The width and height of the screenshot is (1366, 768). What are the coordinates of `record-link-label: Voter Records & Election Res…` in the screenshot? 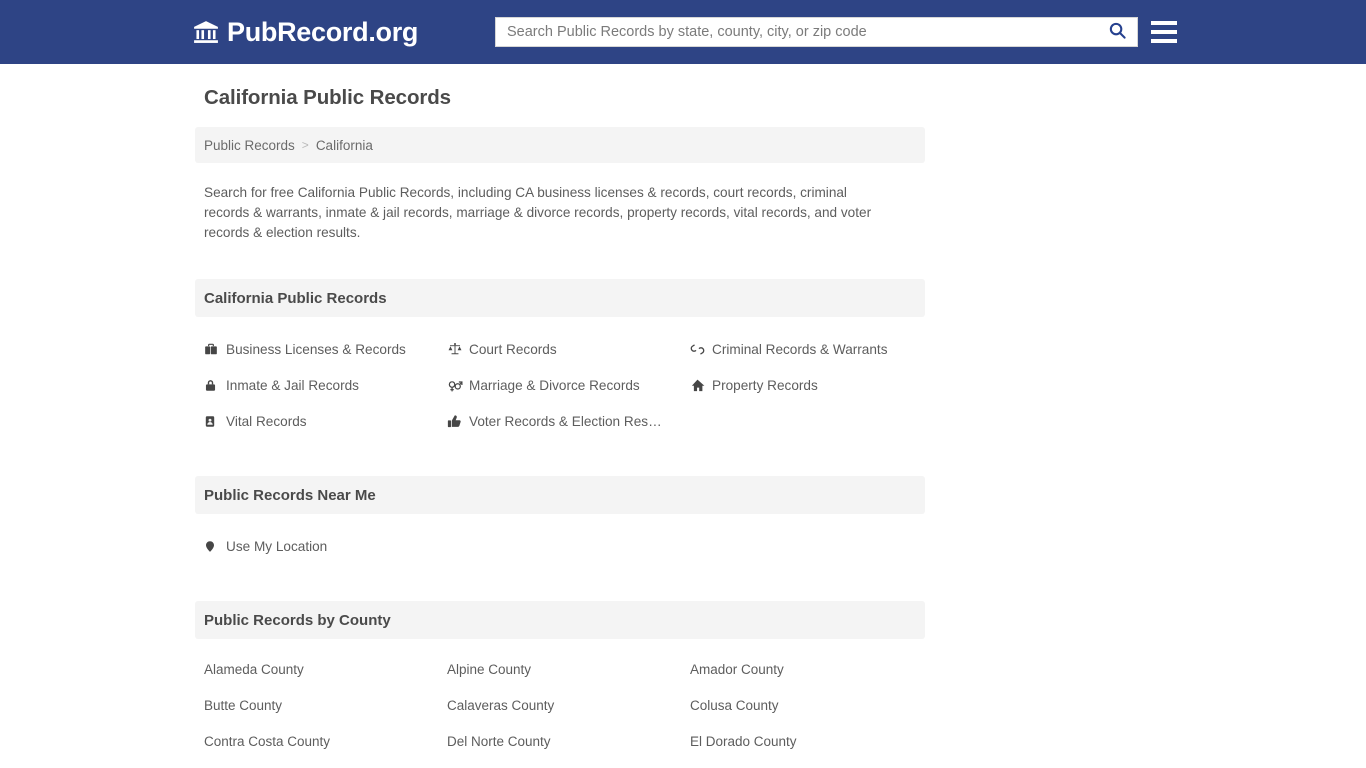 It's located at (565, 421).